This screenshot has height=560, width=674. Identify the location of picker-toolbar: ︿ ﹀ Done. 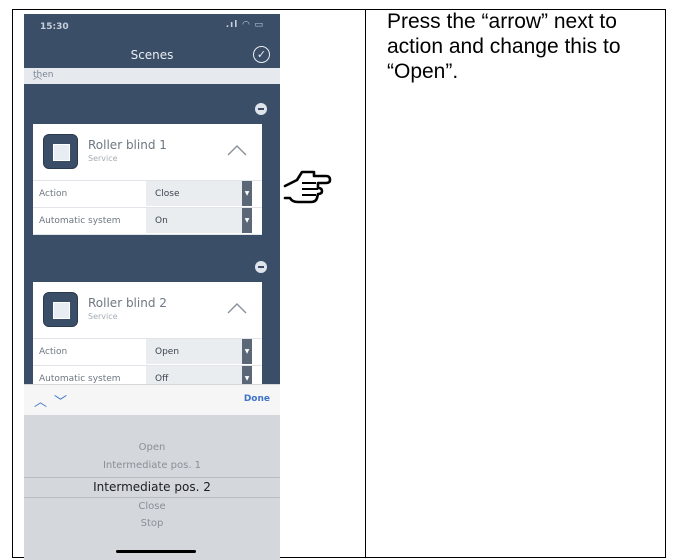
(152, 399).